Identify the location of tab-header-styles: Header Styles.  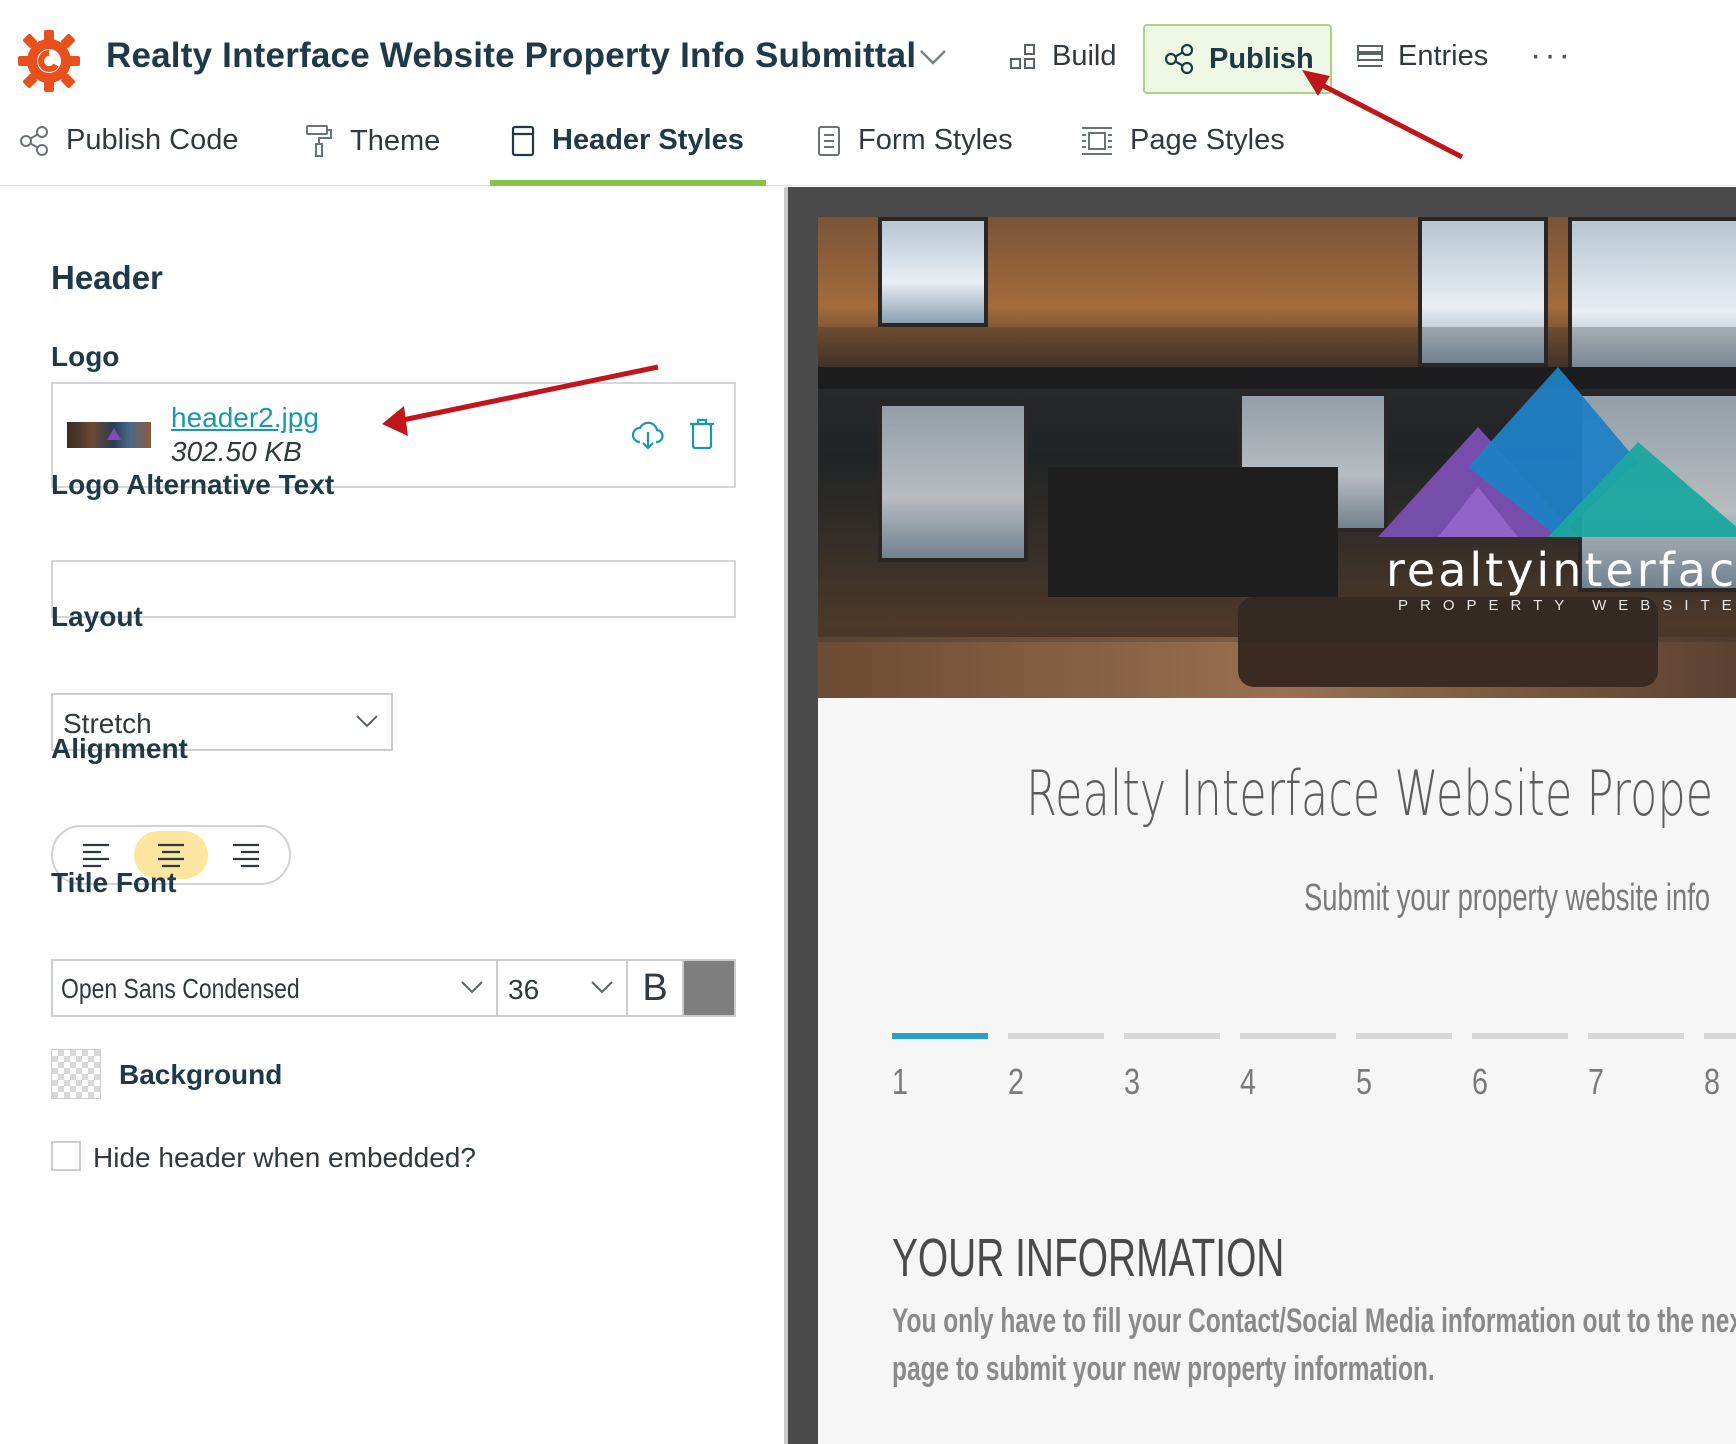
(627, 140).